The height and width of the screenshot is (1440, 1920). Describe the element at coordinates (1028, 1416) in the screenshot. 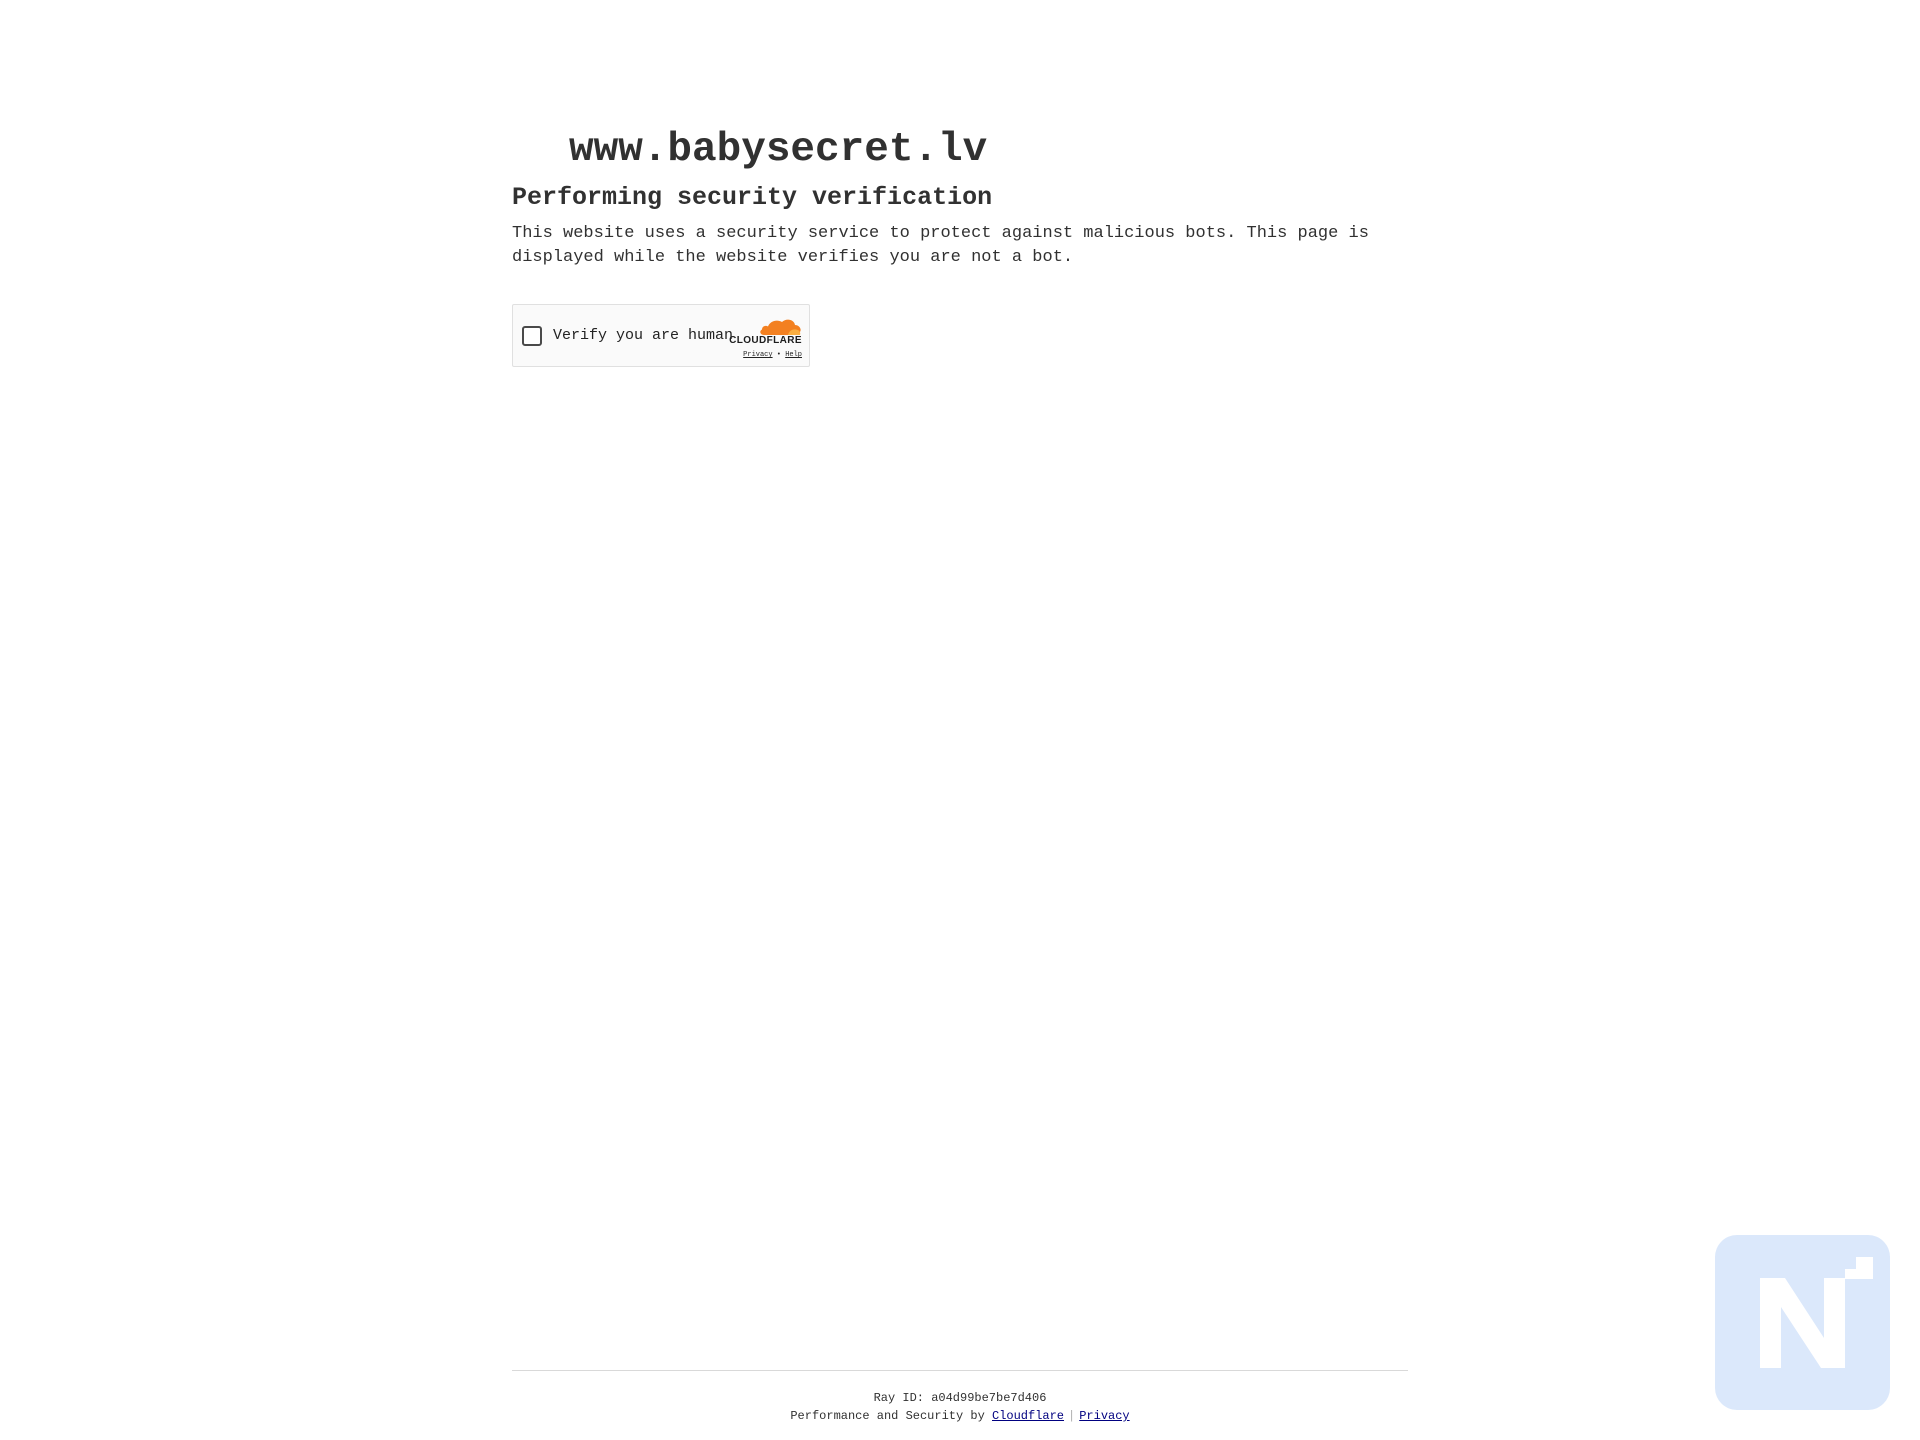

I see `cloudflare-link: Cloudflare` at that location.